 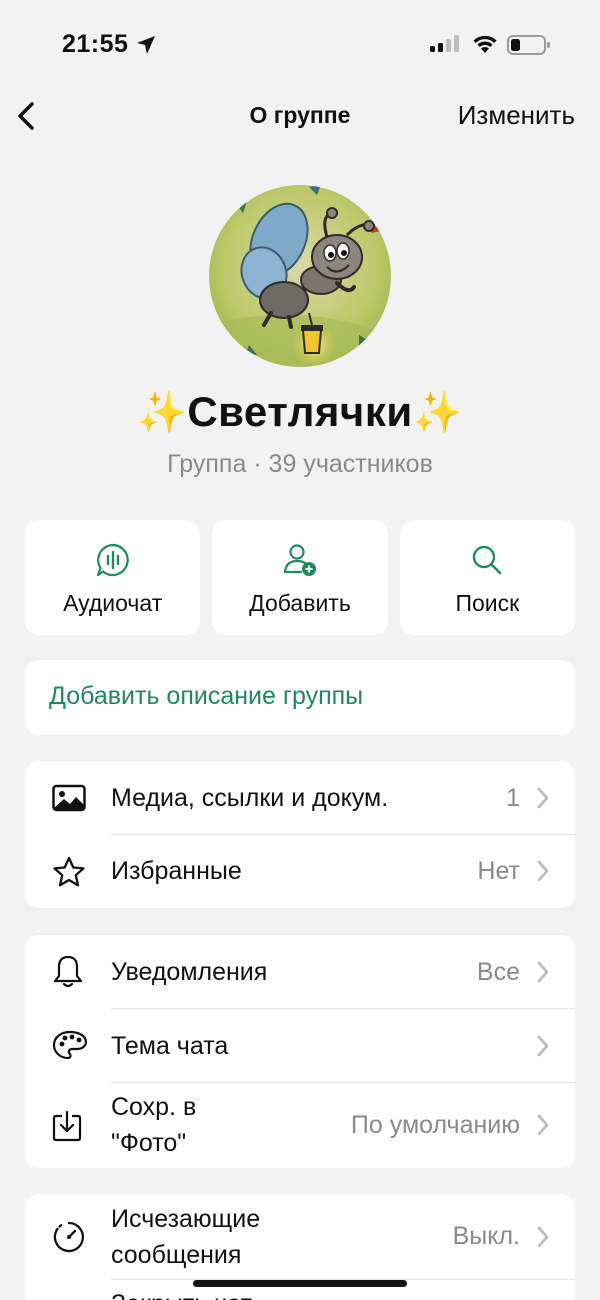 I want to click on status-time: 21:55, so click(x=95, y=44).